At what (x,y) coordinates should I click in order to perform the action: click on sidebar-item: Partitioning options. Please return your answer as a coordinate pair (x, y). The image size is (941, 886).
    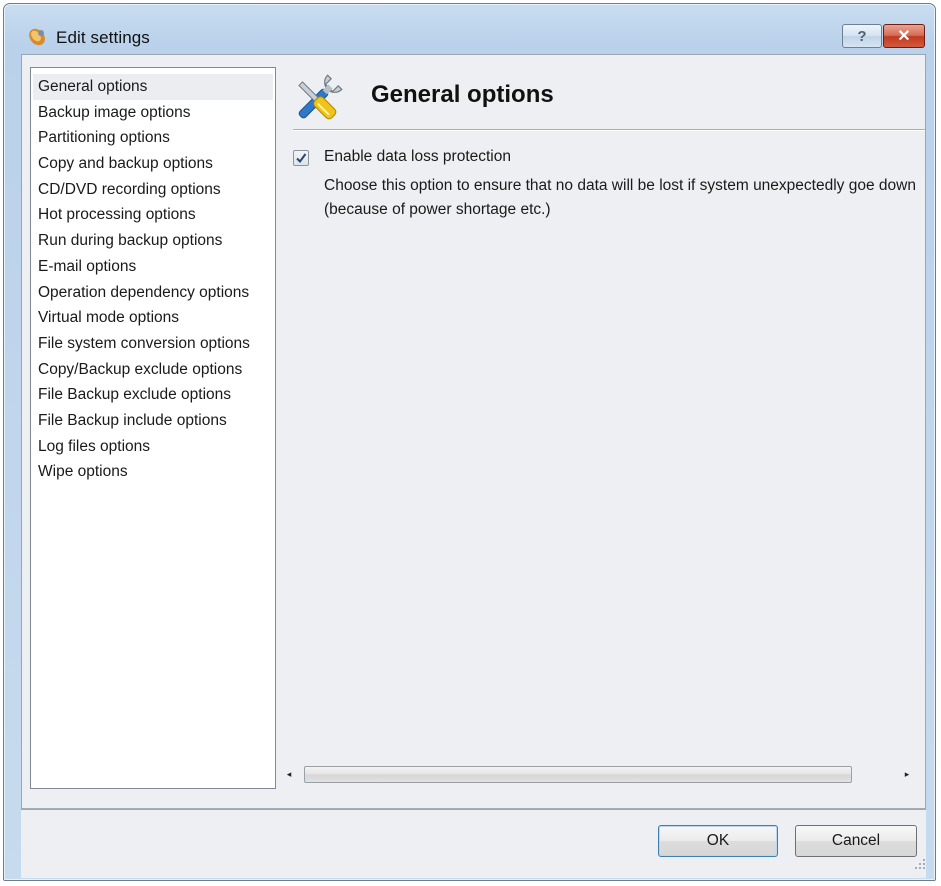
    Looking at the image, I should click on (153, 138).